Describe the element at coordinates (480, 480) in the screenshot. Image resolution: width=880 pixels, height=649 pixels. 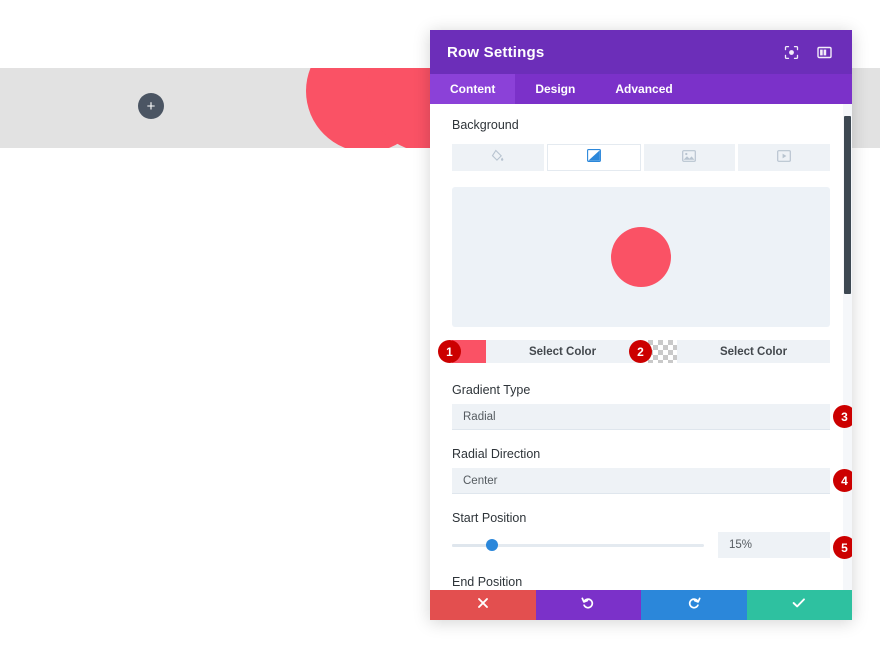
I see `radial-direction-value: Center` at that location.